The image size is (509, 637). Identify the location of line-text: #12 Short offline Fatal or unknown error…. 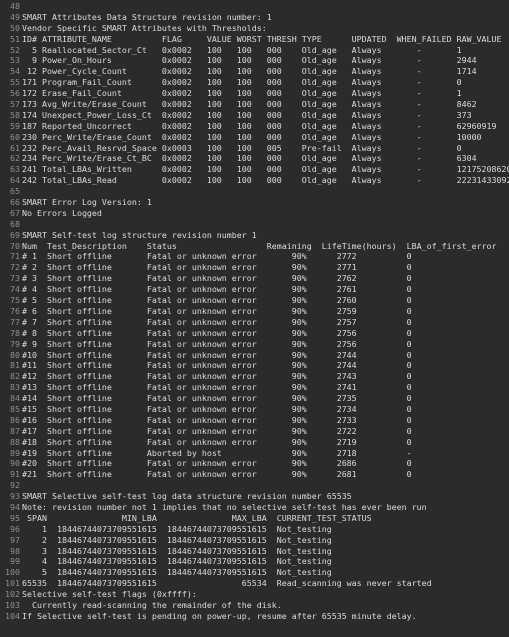
(217, 376).